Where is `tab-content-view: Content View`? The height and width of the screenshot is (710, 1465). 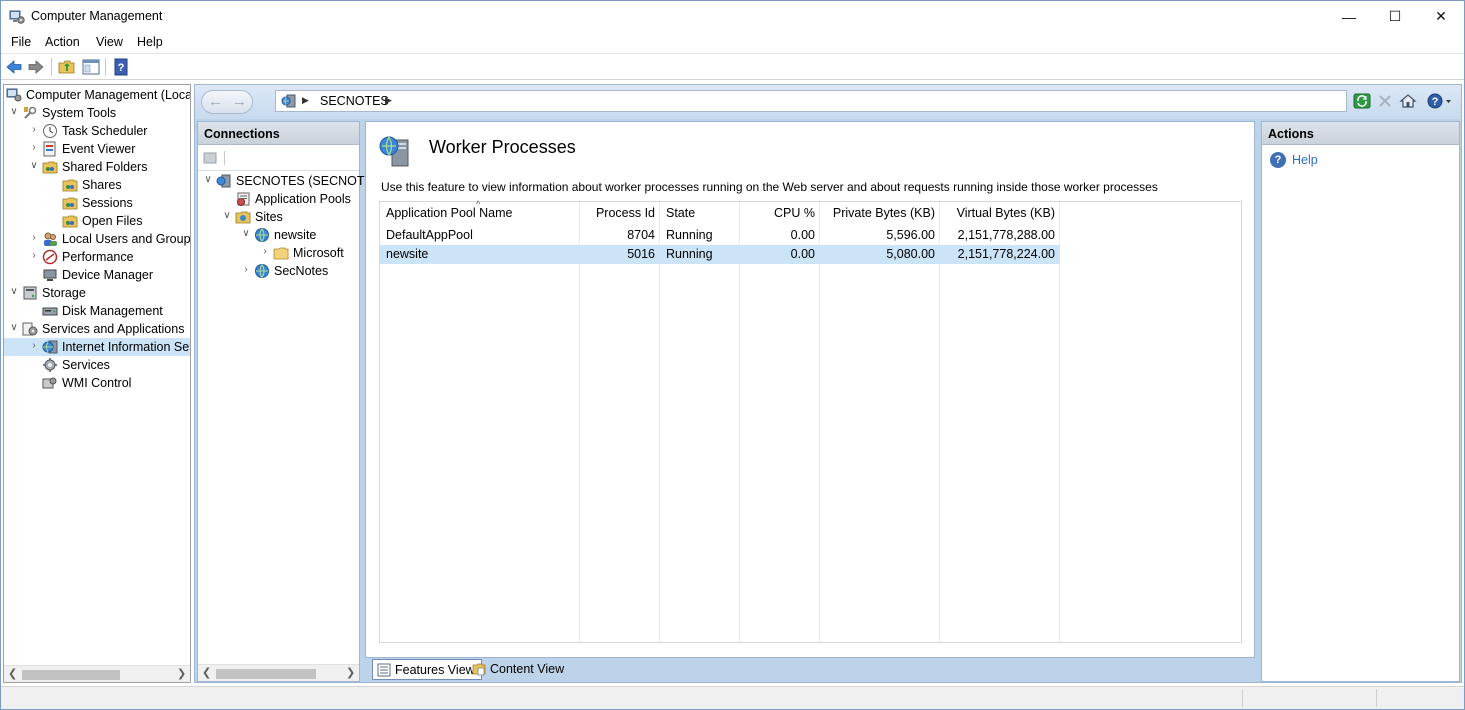 tab-content-view: Content View is located at coordinates (519, 669).